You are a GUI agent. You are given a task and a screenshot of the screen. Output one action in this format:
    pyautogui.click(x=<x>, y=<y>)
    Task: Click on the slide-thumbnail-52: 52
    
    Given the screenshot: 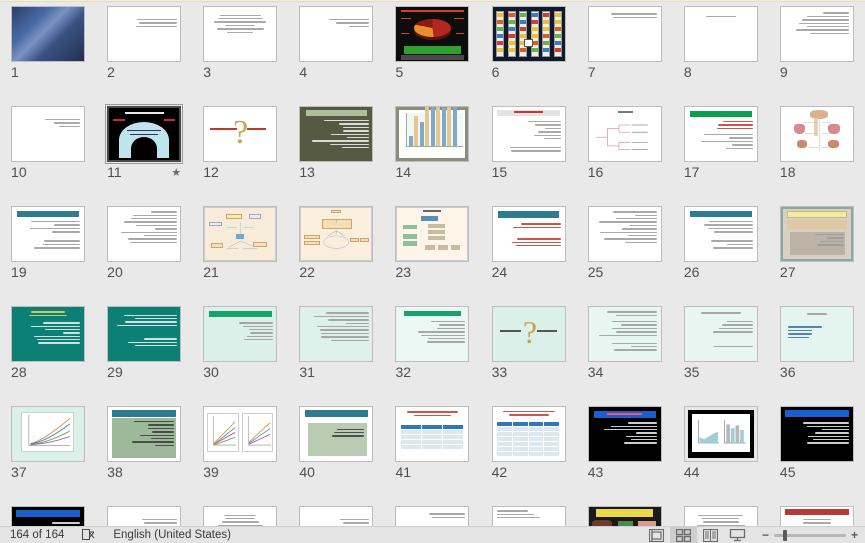 What is the action you would take?
    pyautogui.click(x=625, y=514)
    